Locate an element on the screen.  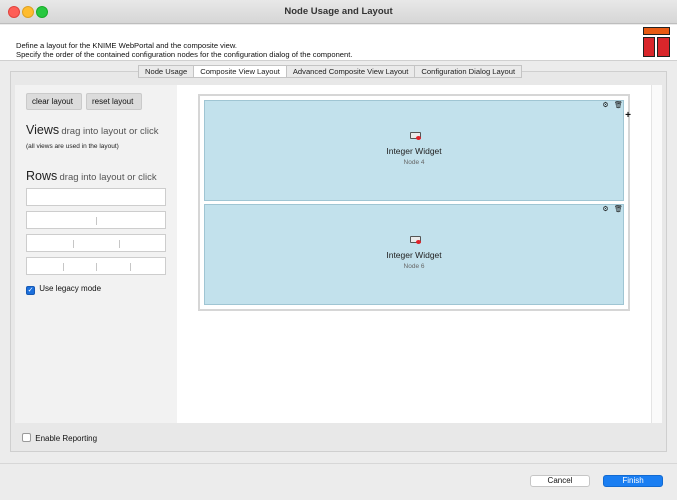
rows-heading: Rows drag into layout or click is located at coordinates (91, 176).